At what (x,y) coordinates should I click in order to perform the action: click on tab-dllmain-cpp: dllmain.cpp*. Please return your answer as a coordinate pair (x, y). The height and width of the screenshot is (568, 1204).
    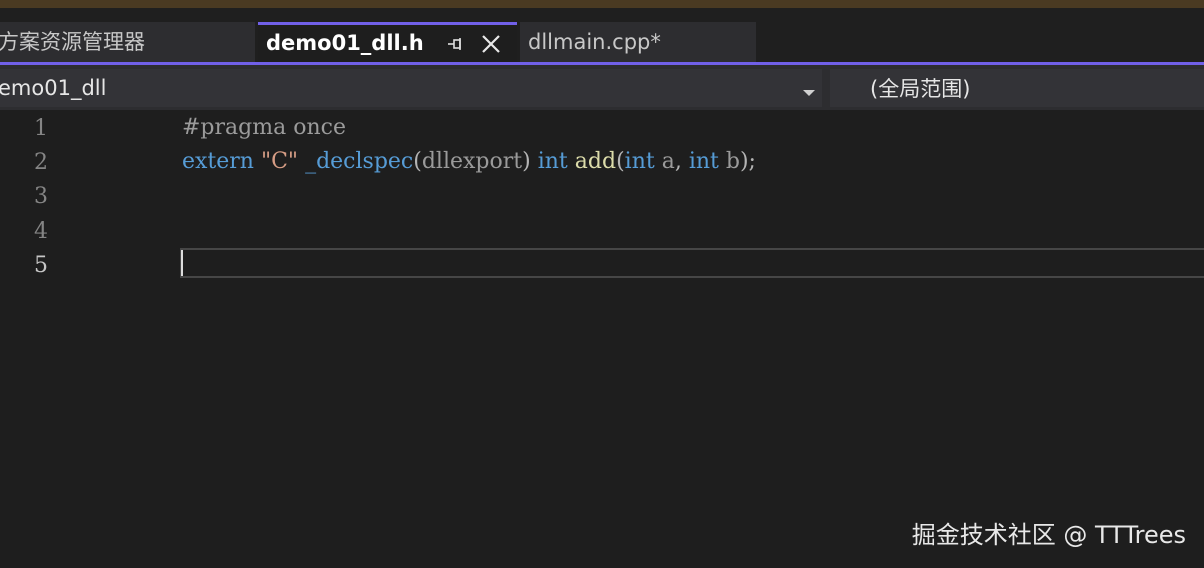
    Looking at the image, I should click on (638, 42).